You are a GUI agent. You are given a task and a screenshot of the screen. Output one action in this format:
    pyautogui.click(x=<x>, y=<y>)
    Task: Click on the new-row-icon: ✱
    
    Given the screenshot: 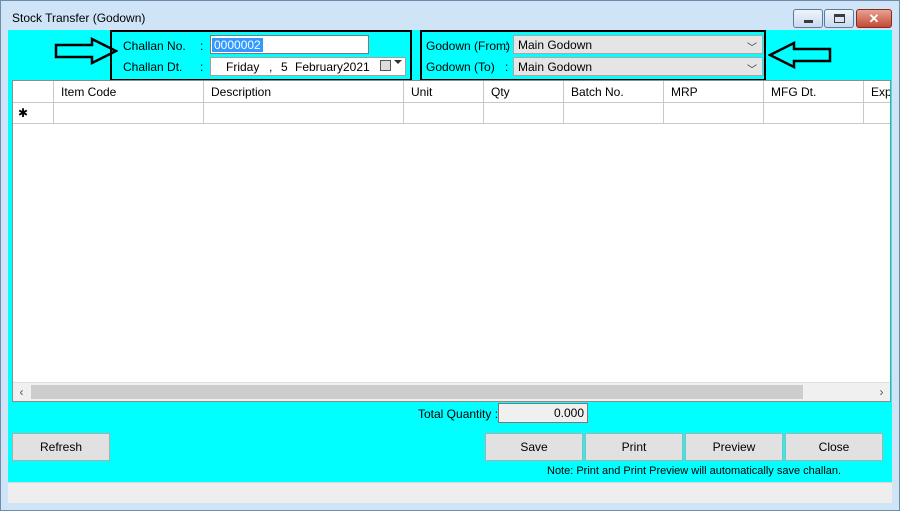 What is the action you would take?
    pyautogui.click(x=23, y=113)
    